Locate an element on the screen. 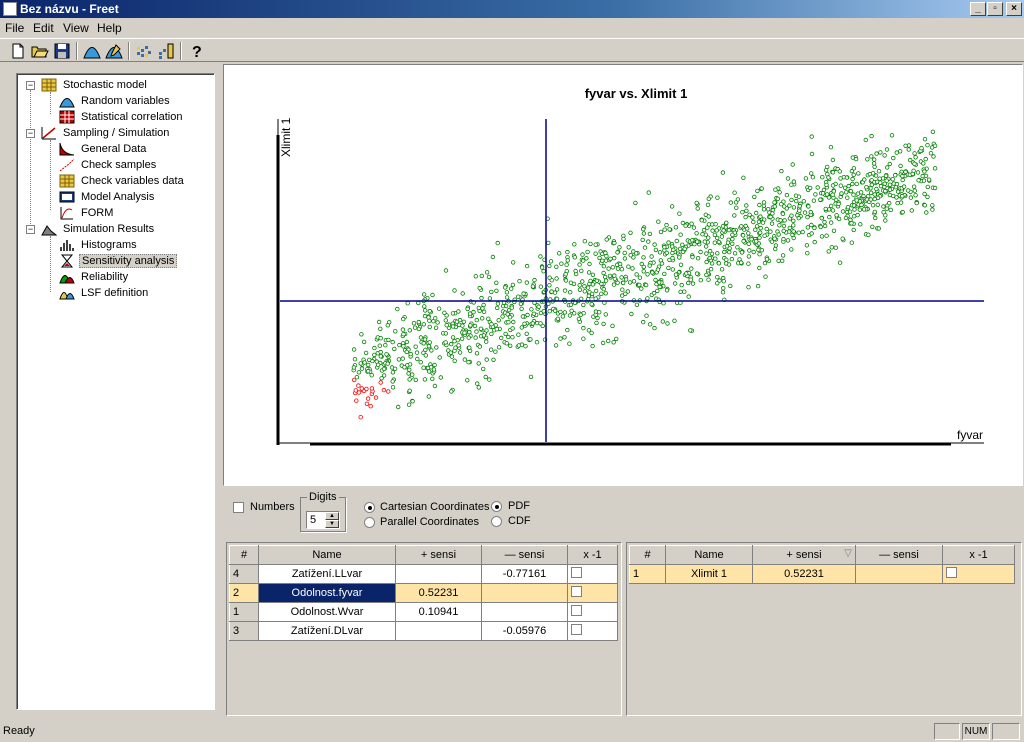  tree-item-simulation-results: Simulation Results is located at coordinates (98, 229).